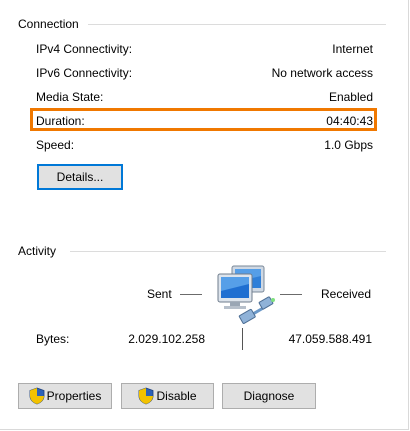 Image resolution: width=410 pixels, height=431 pixels. What do you see at coordinates (70, 97) in the screenshot?
I see `media-state-label: Media State:` at bounding box center [70, 97].